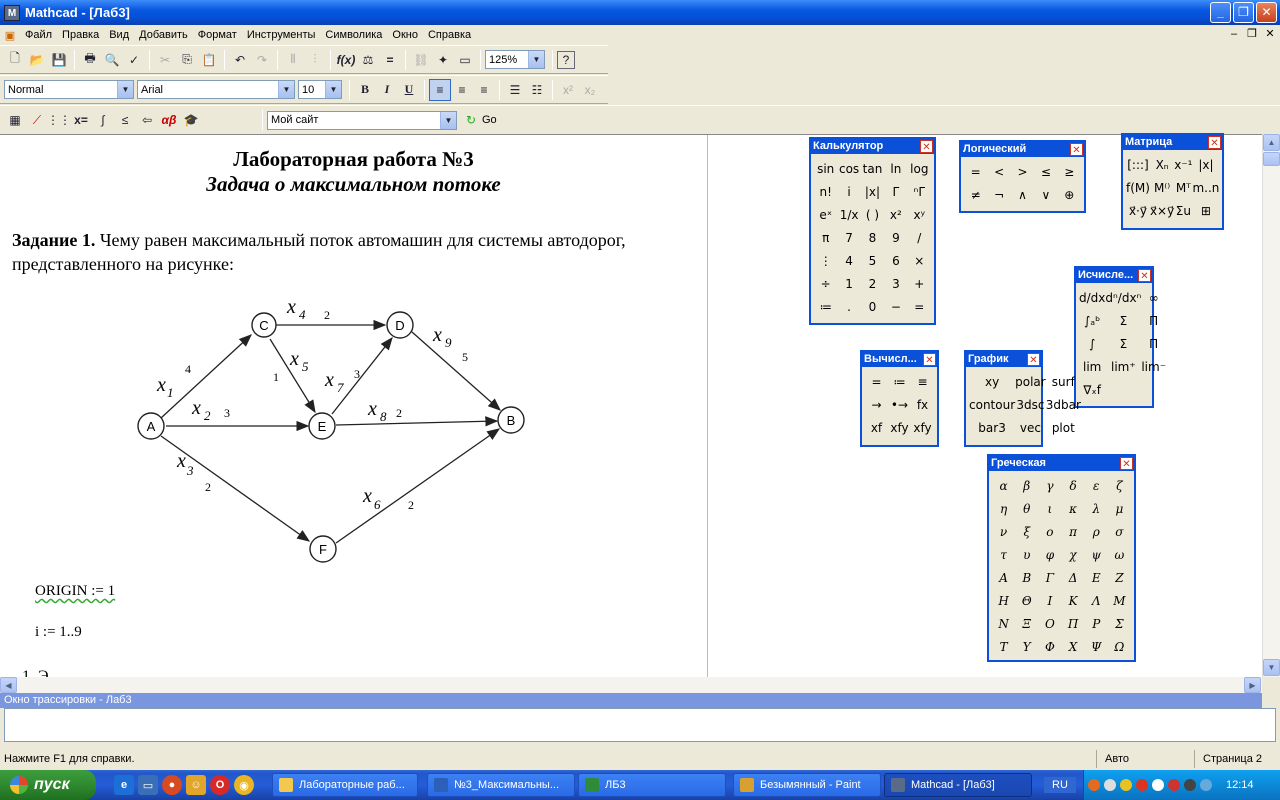 The height and width of the screenshot is (800, 1280). Describe the element at coordinates (465, 60) in the screenshot. I see `resource-center-icon: ▭` at that location.